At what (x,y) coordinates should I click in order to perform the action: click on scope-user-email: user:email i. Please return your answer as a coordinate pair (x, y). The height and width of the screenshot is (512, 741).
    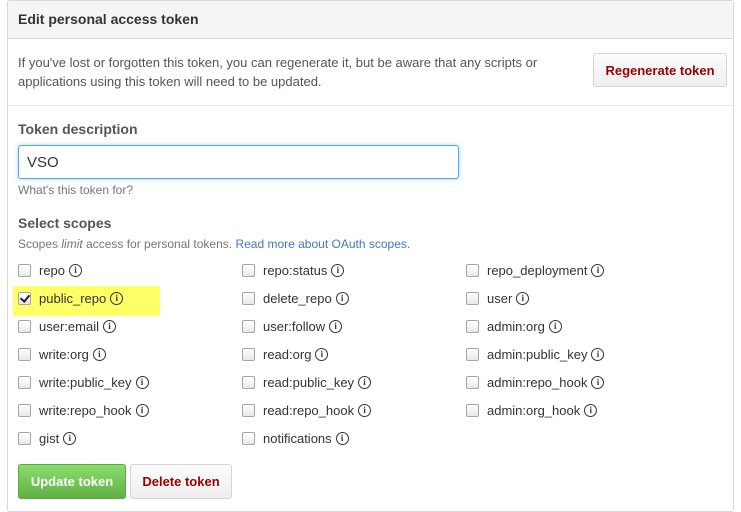
    Looking at the image, I should click on (67, 326).